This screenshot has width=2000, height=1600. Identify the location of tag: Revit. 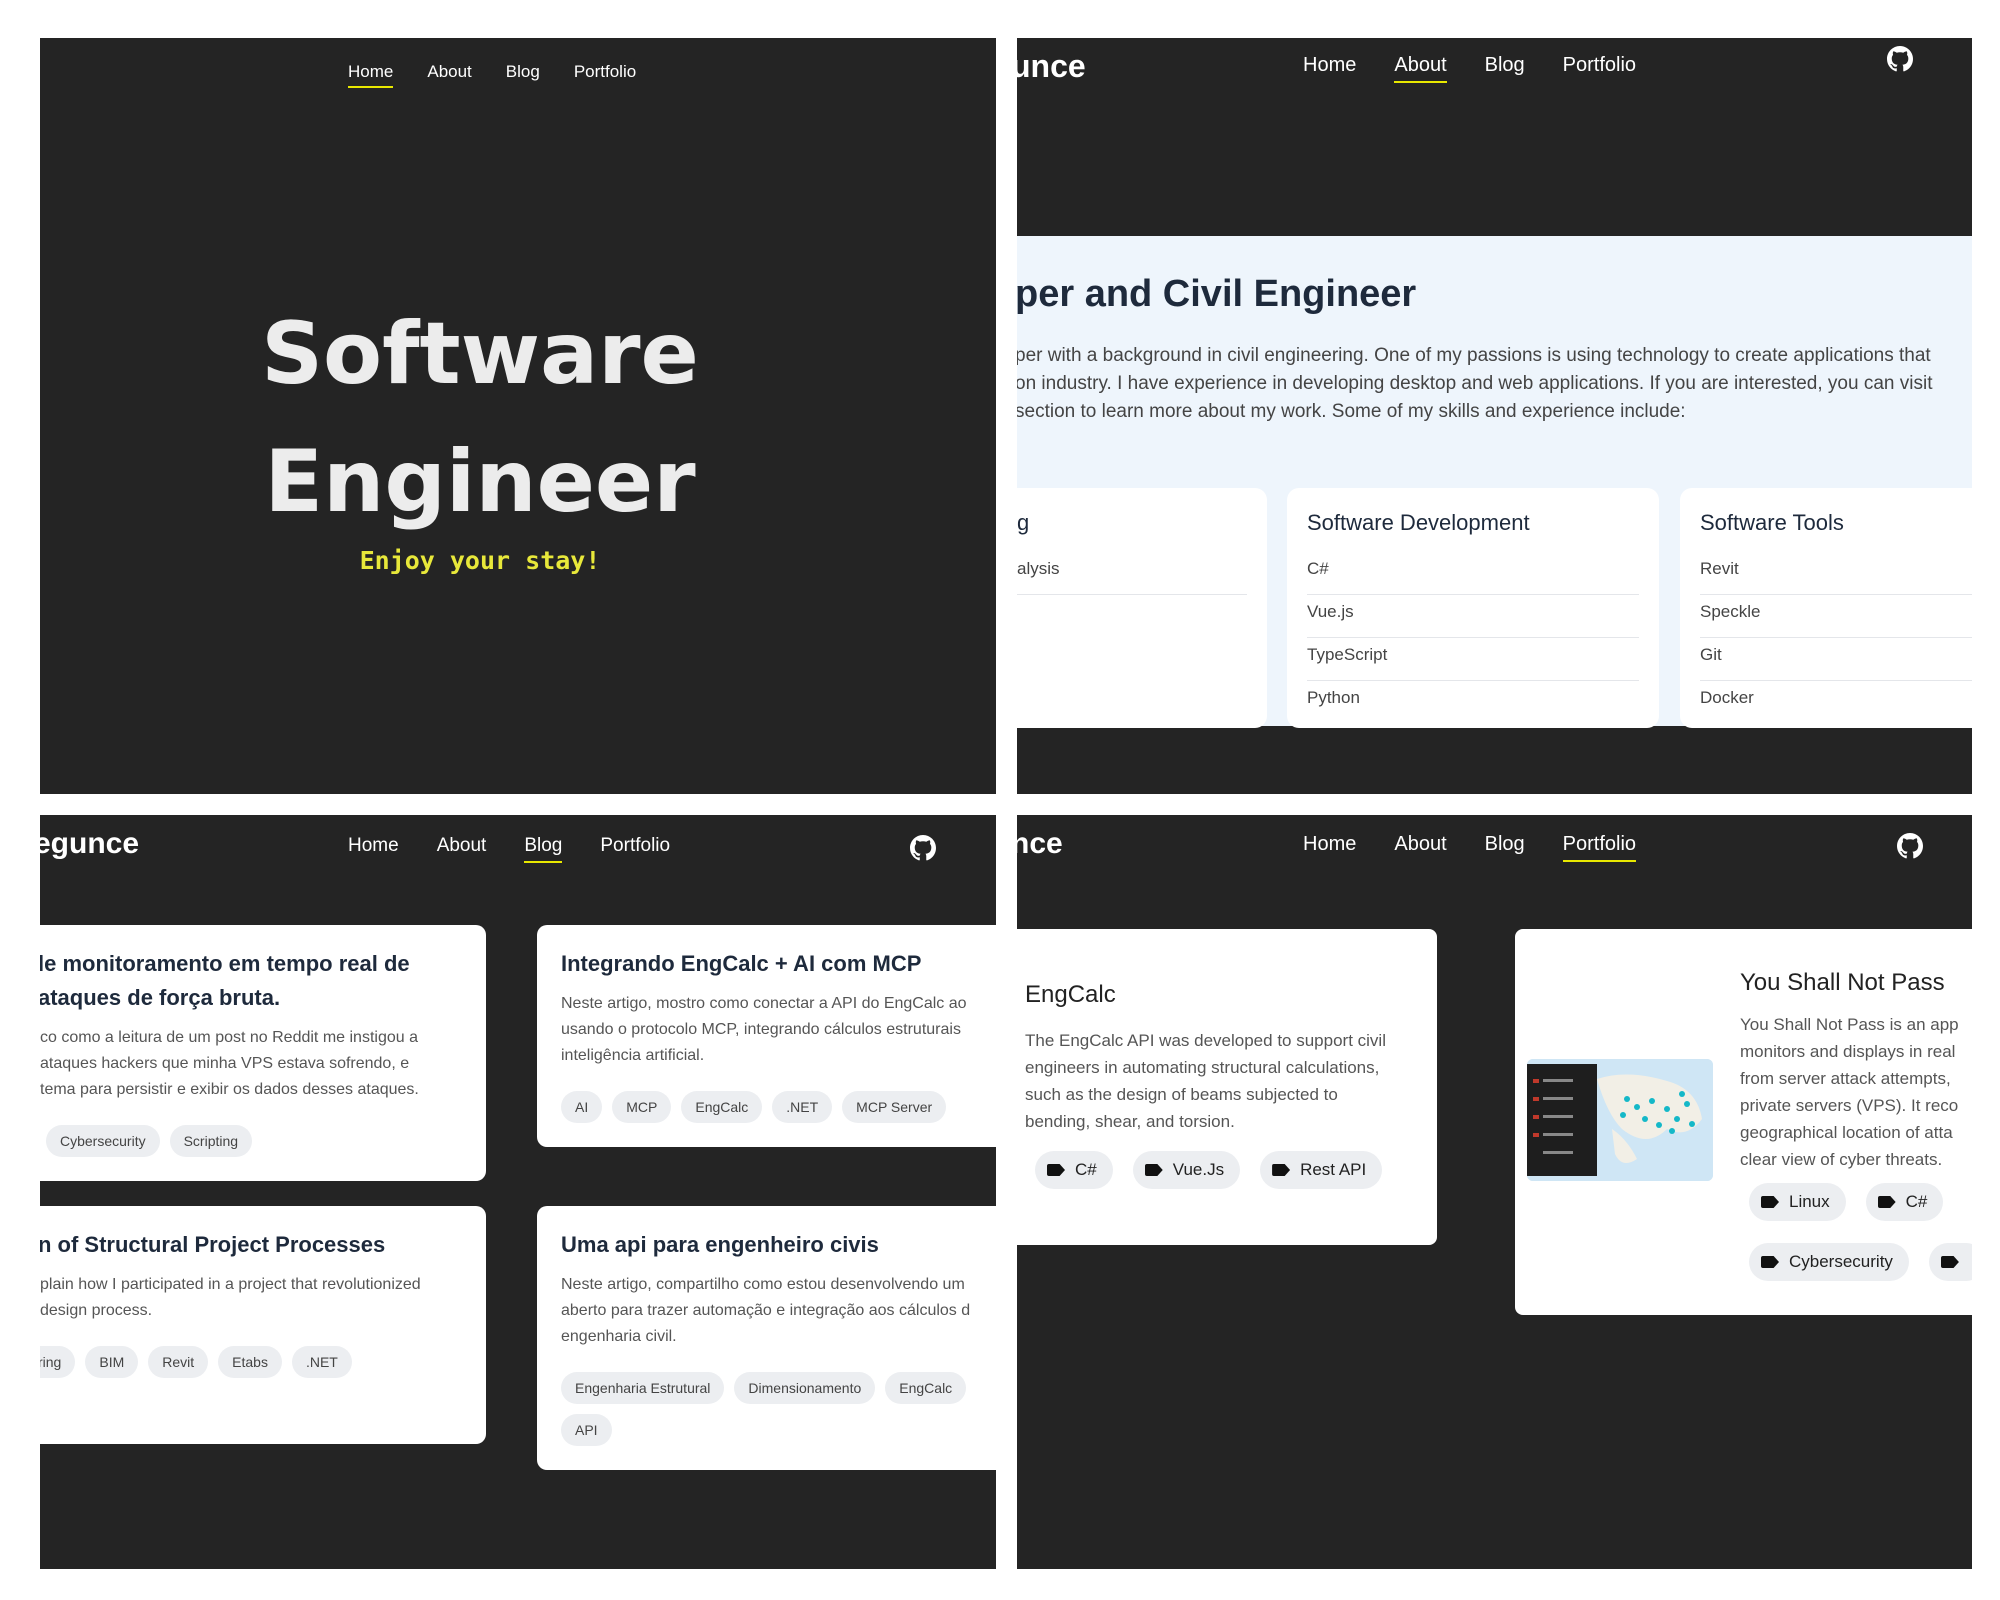
(178, 1362).